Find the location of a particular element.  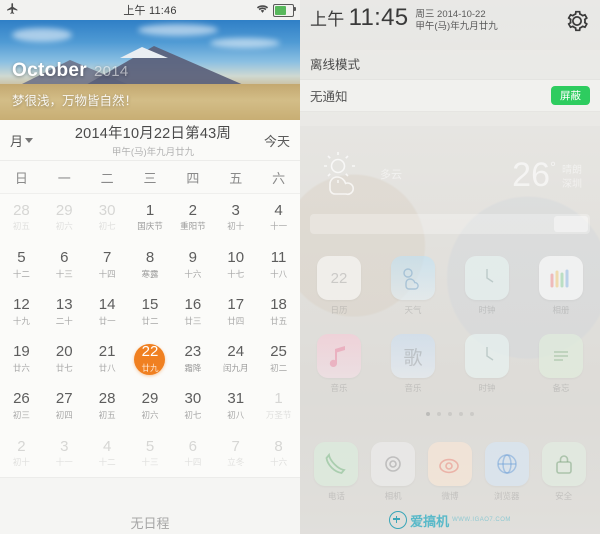

unlock-slider is located at coordinates (450, 224).